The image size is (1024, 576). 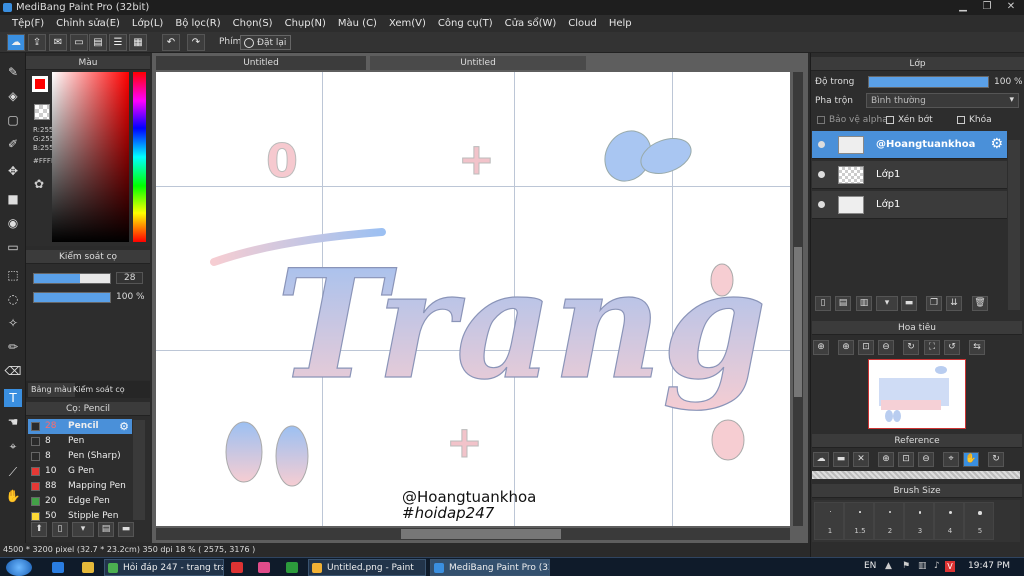 What do you see at coordinates (13, 422) in the screenshot?
I see `operation-tool-icon: ☚` at bounding box center [13, 422].